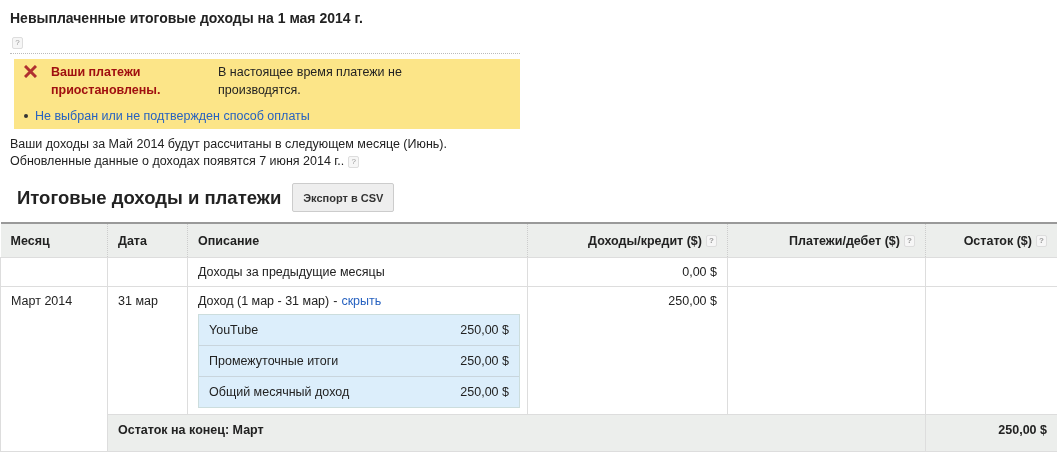  What do you see at coordinates (228, 144) in the screenshot?
I see `note-text: Ваши доходы за Май 2014 будут рассчитаны в следующем месяце (Июнь).` at bounding box center [228, 144].